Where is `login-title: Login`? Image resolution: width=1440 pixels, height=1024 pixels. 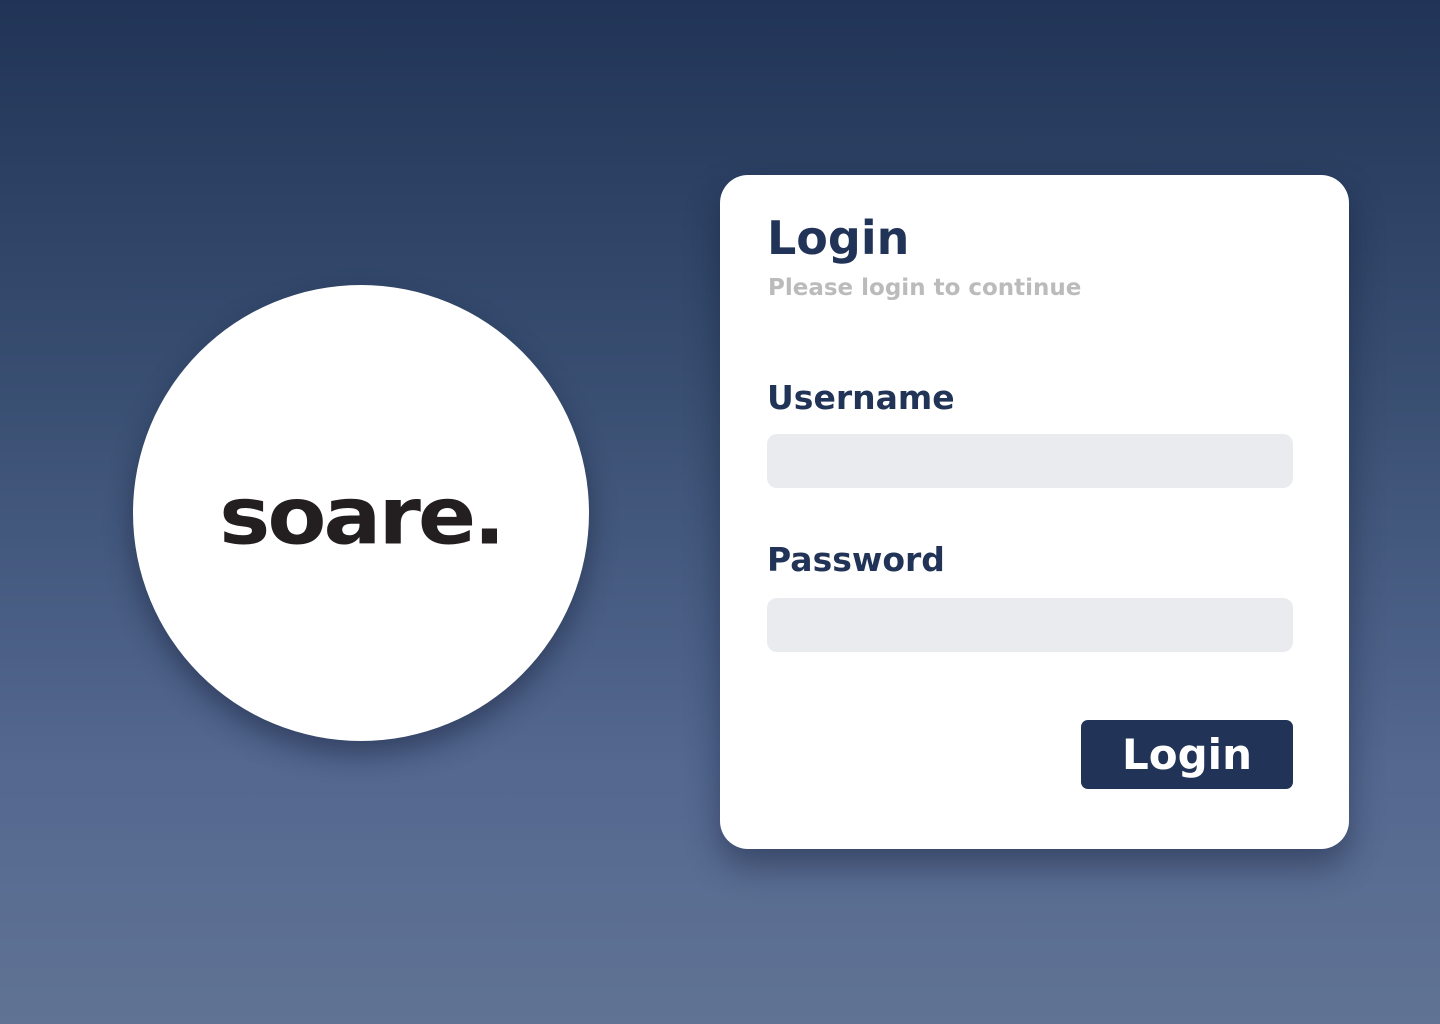 login-title: Login is located at coordinates (838, 238).